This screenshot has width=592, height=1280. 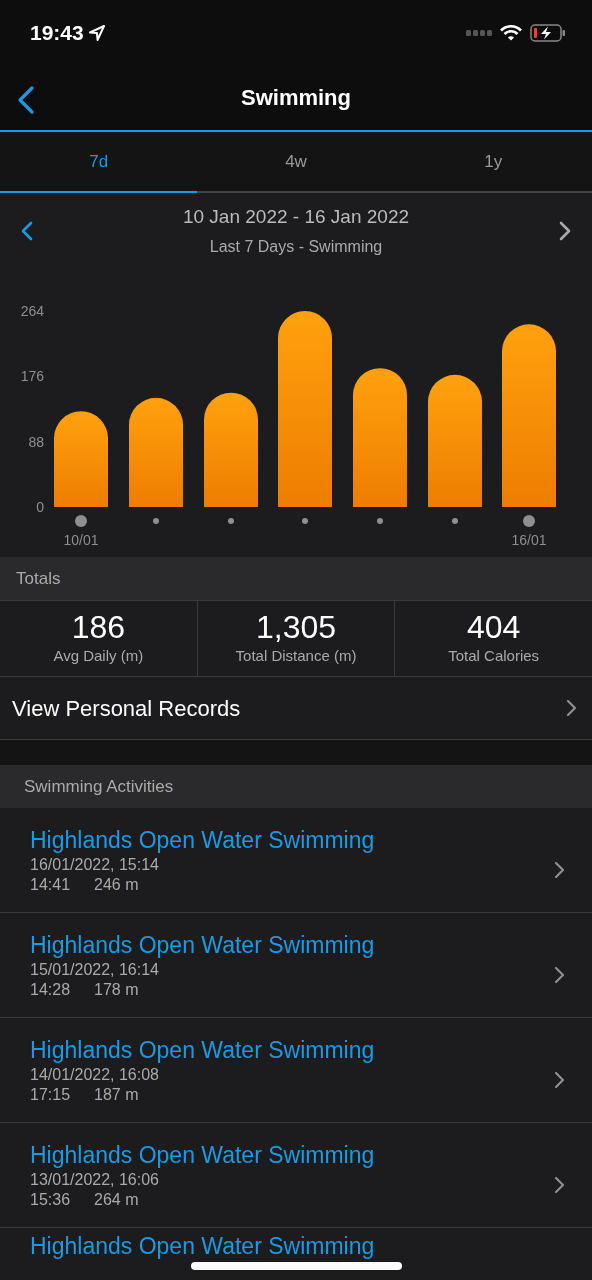 I want to click on activity-row: Highlands Open Water Swimming, so click(x=296, y=1253).